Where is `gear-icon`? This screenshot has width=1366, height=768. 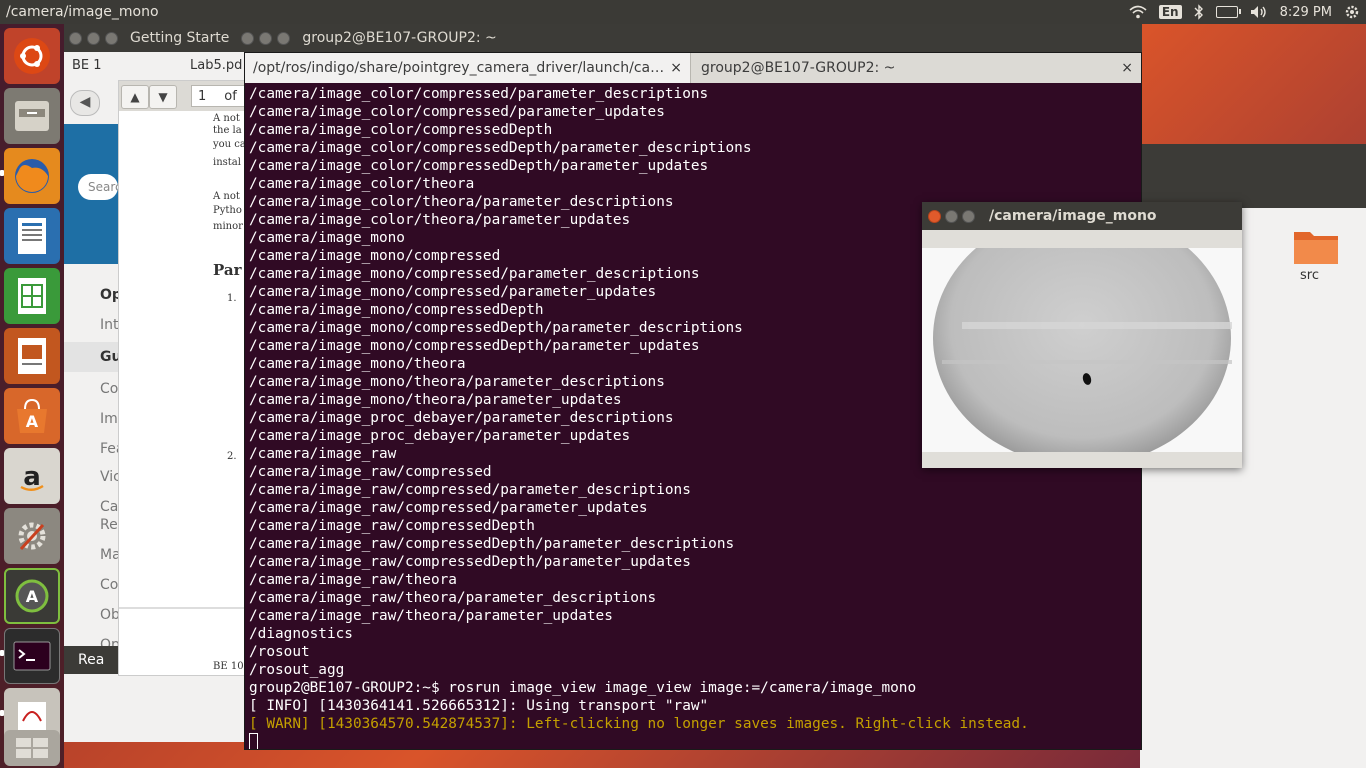
gear-icon is located at coordinates (1352, 12).